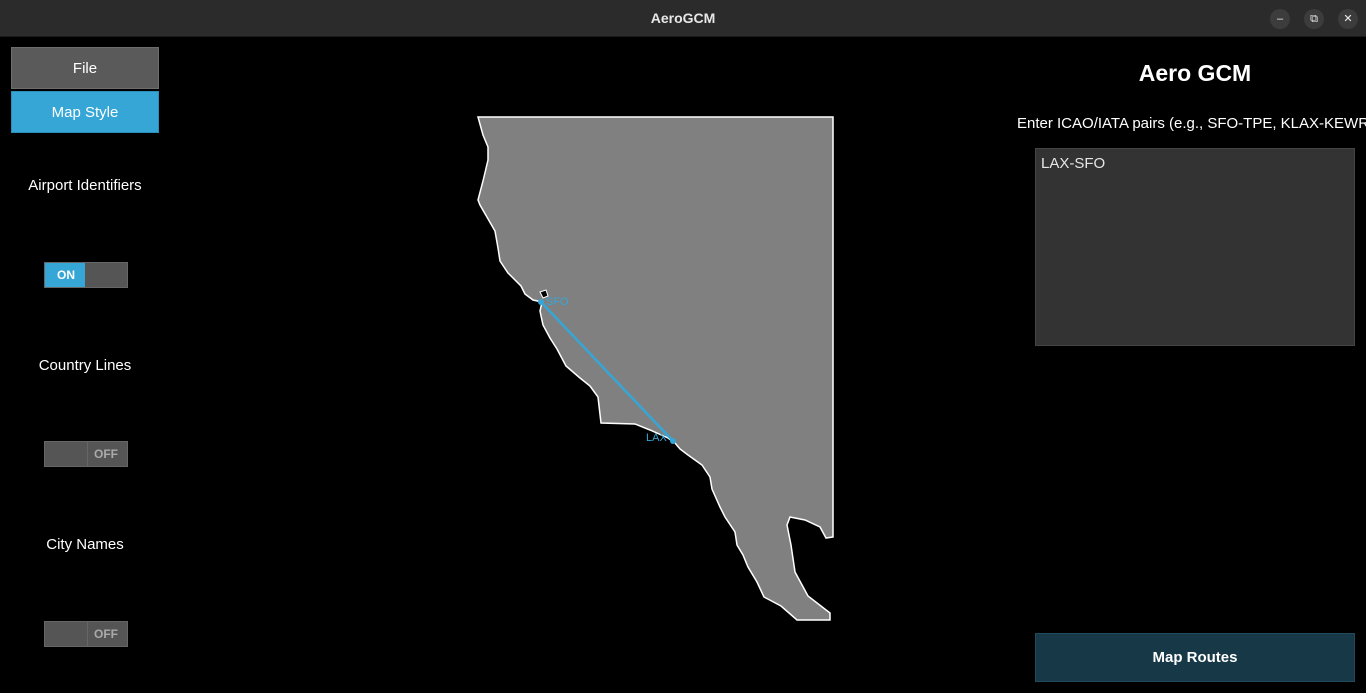  I want to click on window-title: AeroGCM, so click(683, 18).